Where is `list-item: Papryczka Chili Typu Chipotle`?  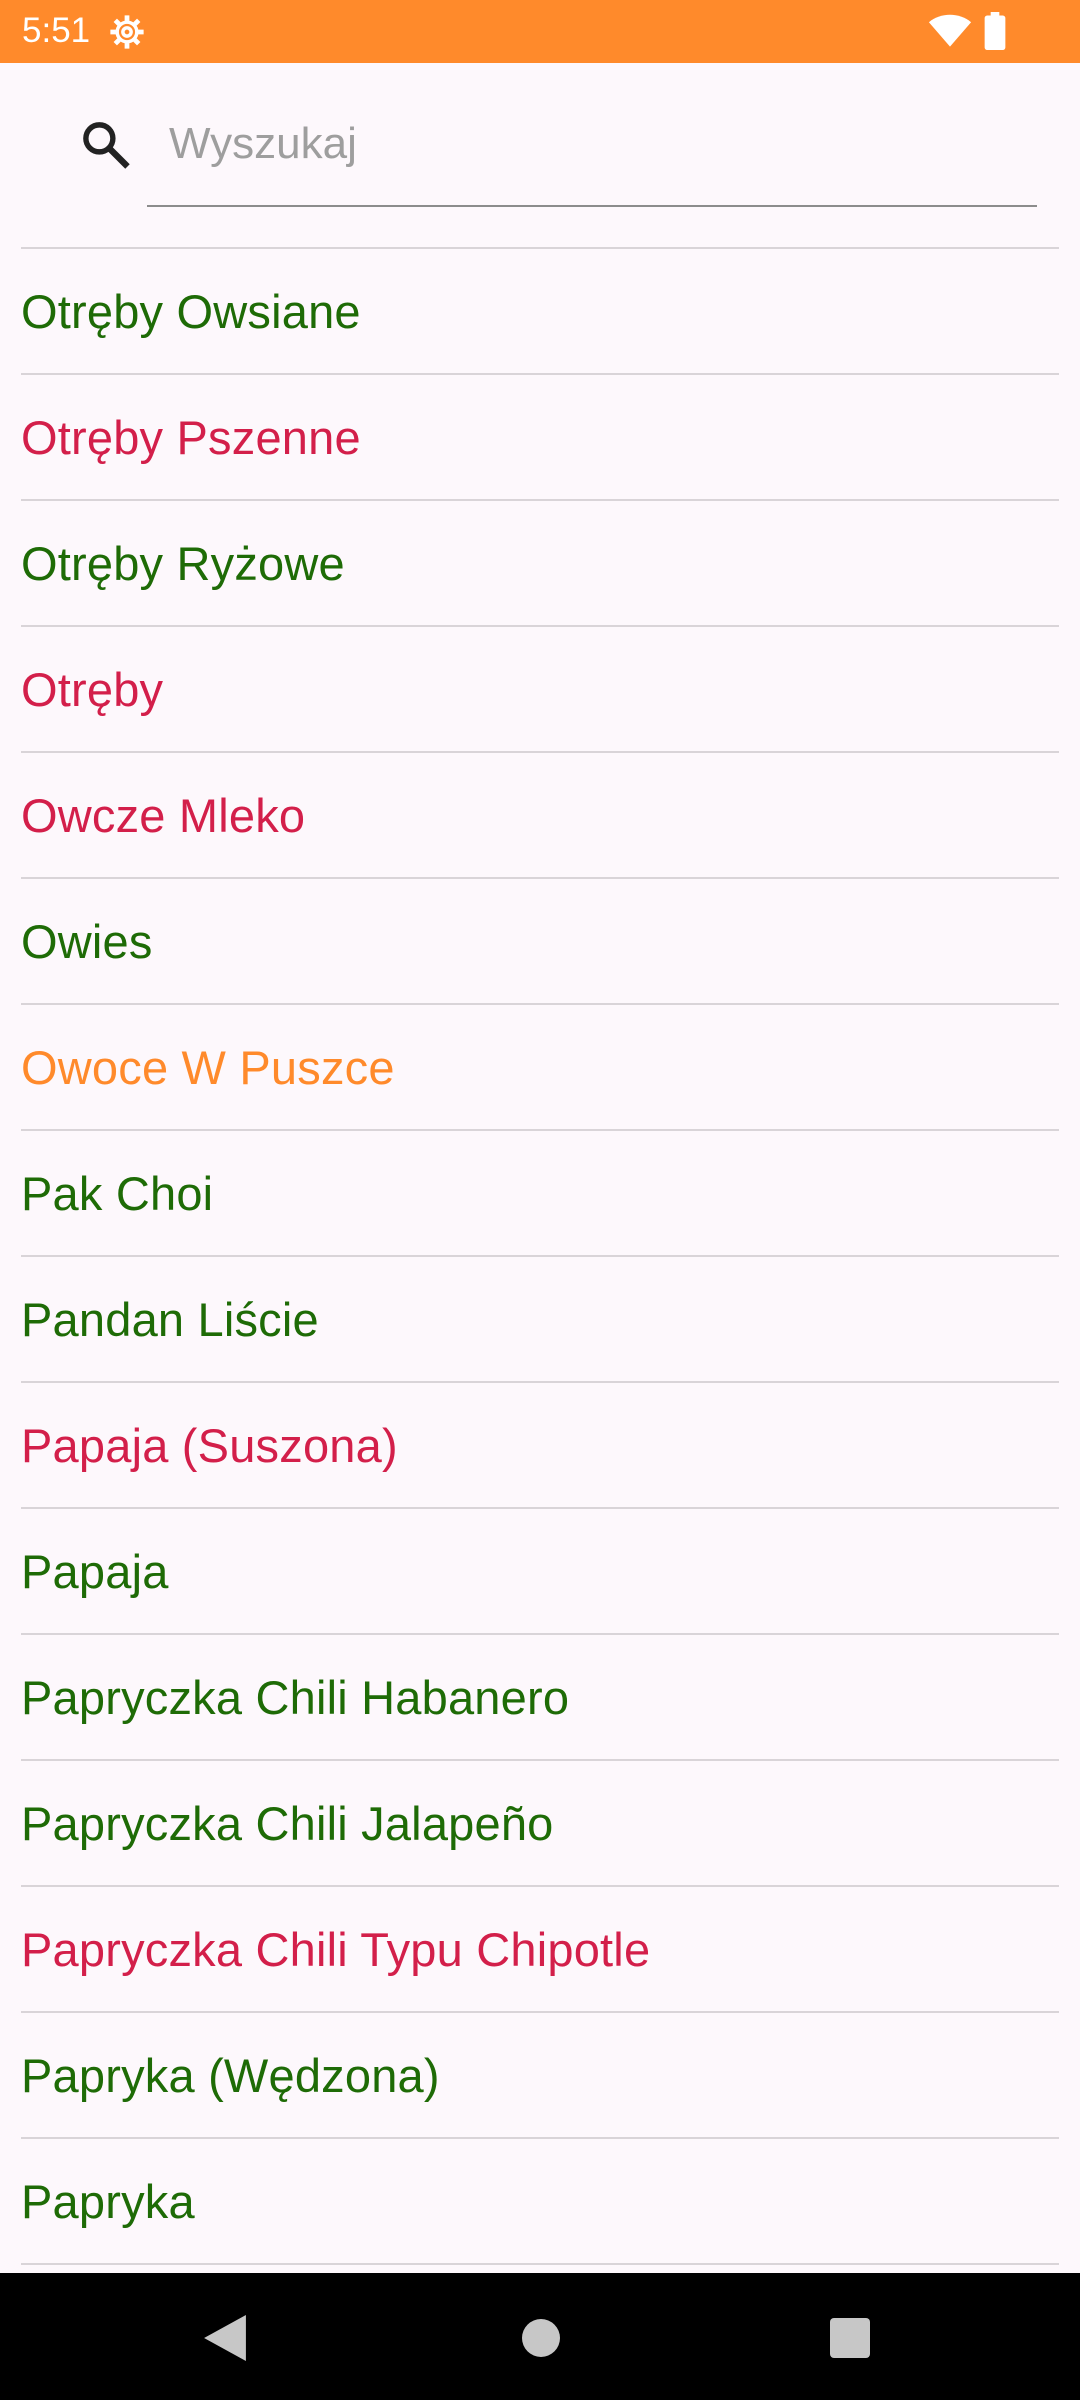
list-item: Papryczka Chili Typu Chipotle is located at coordinates (540, 1950).